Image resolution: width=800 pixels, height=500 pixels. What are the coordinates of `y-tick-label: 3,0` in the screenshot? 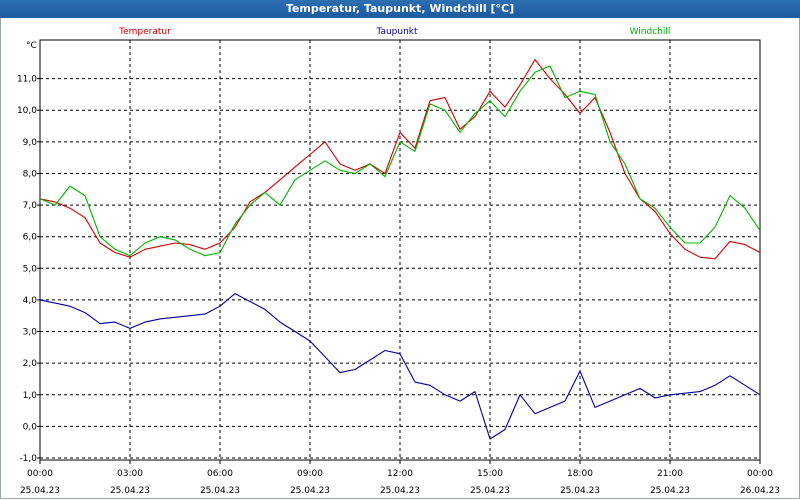 It's located at (30, 333).